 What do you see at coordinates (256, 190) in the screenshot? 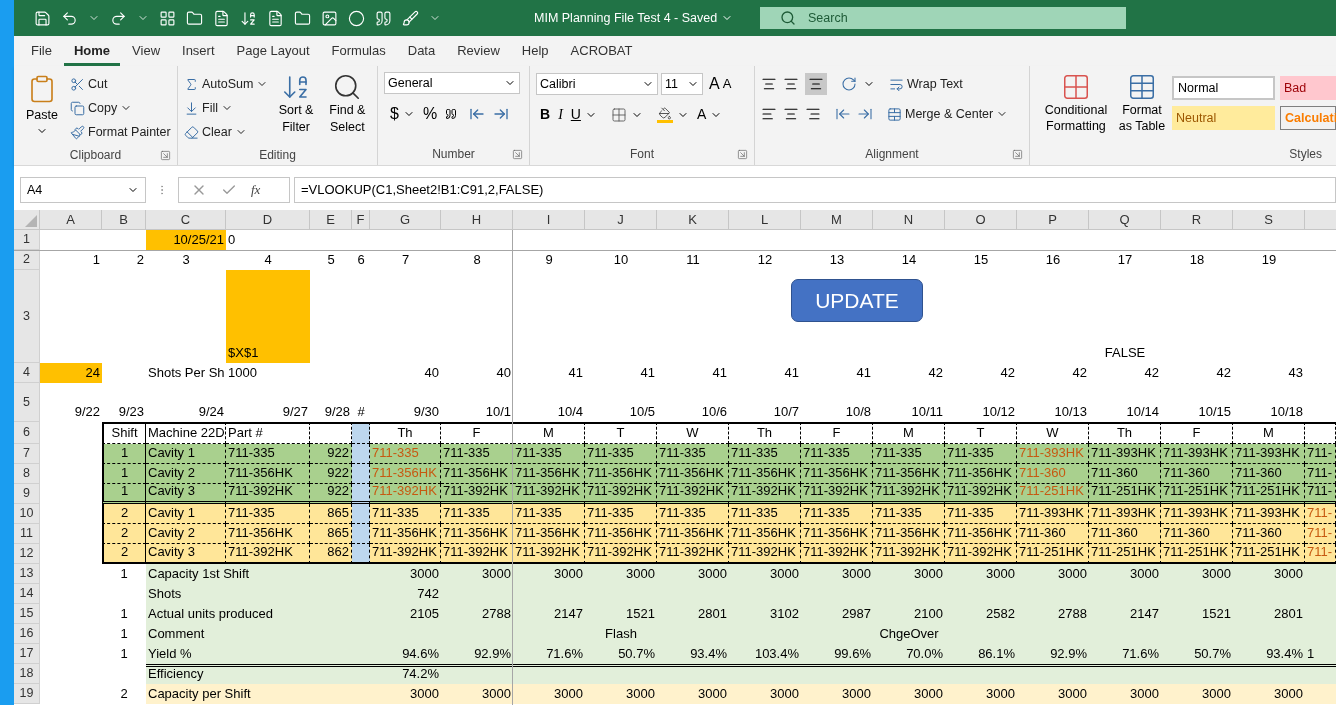
I see `function-button: fx` at bounding box center [256, 190].